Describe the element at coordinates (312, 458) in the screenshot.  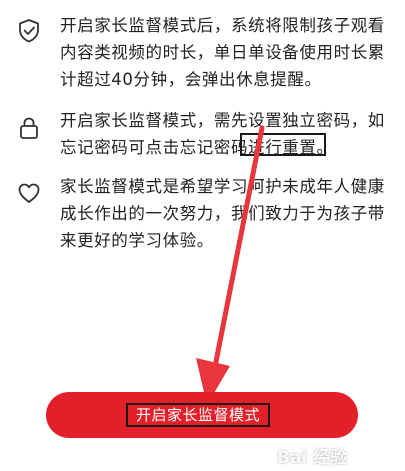
I see `baidu-jingyan-watermark: Bai 经验` at that location.